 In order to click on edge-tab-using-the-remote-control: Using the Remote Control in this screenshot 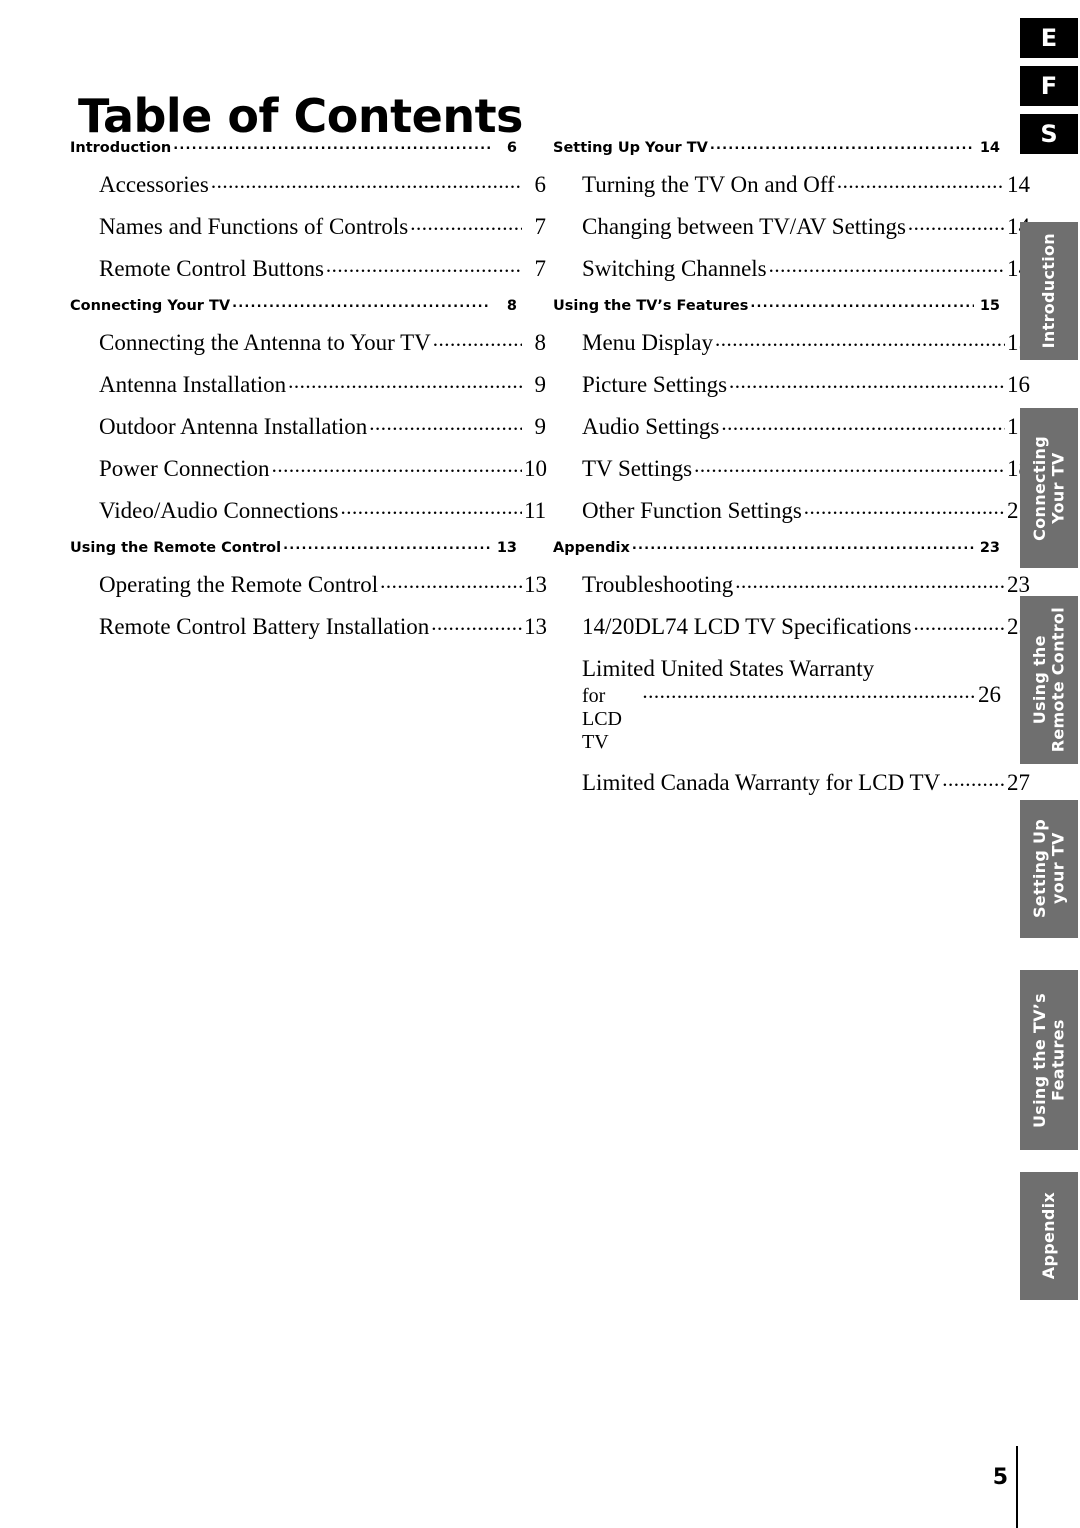, I will do `click(1049, 680)`.